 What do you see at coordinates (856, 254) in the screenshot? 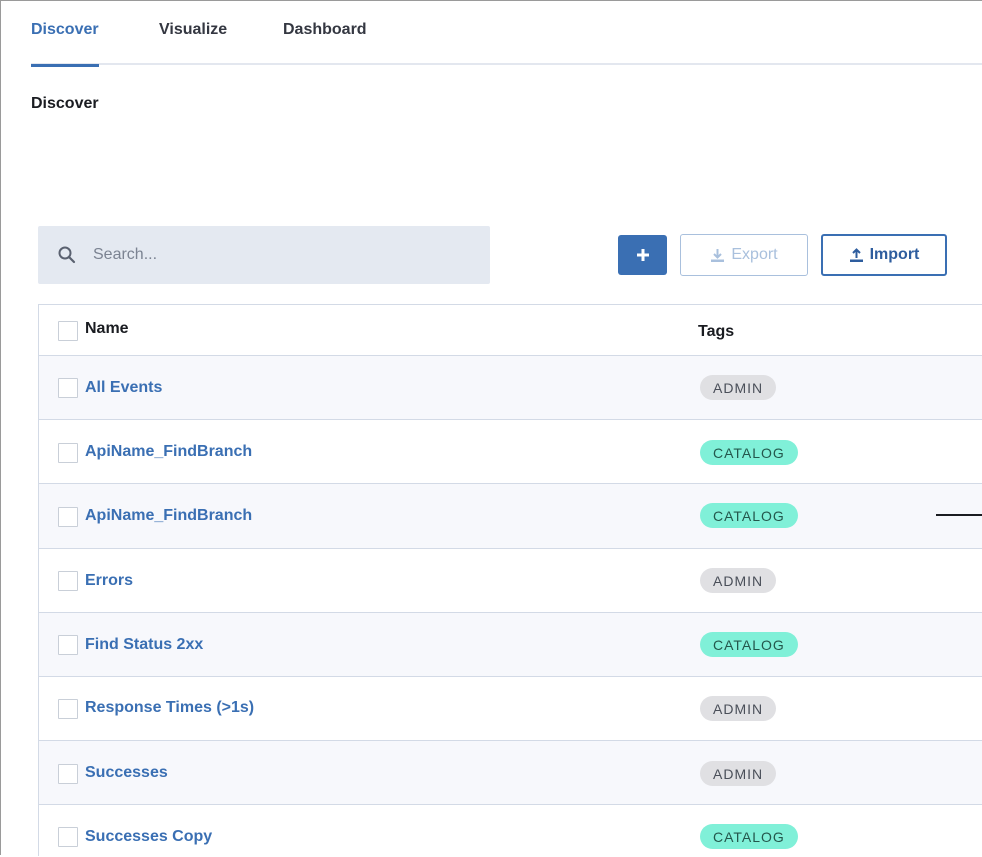
I see `upload-icon` at bounding box center [856, 254].